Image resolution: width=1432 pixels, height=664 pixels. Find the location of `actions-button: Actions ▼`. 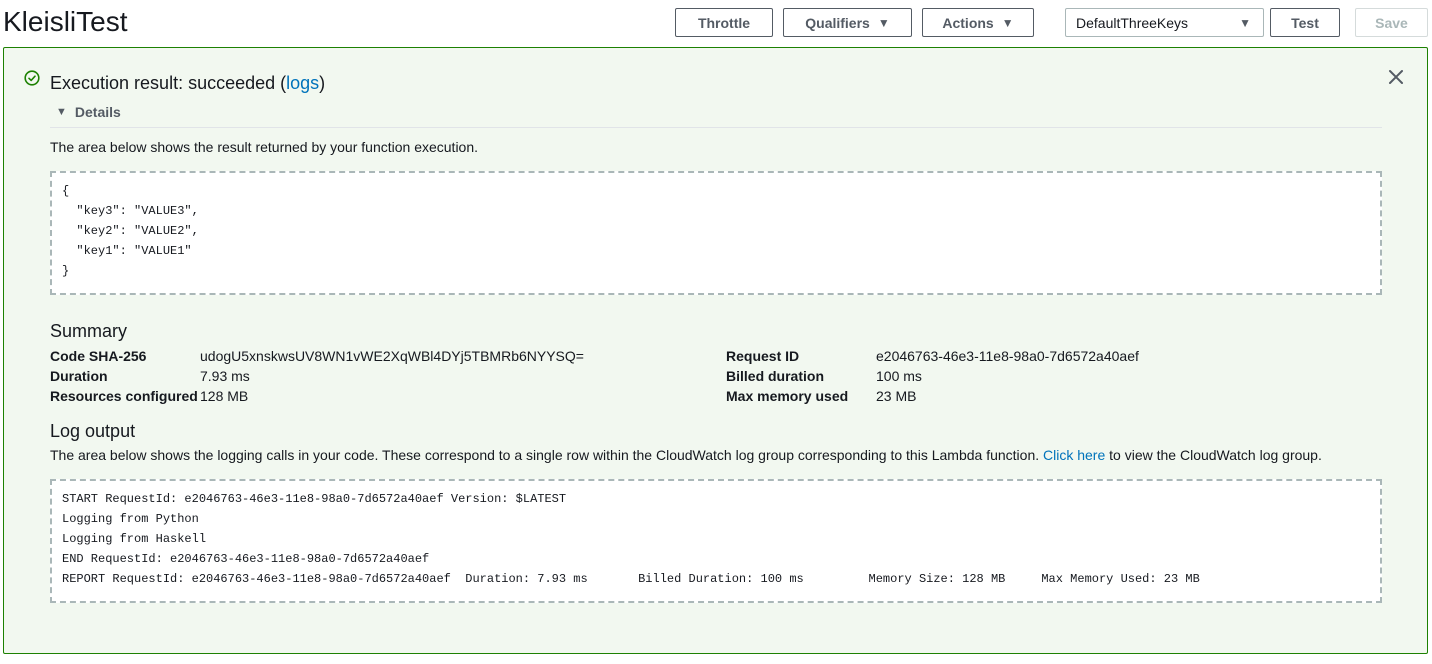

actions-button: Actions ▼ is located at coordinates (978, 22).